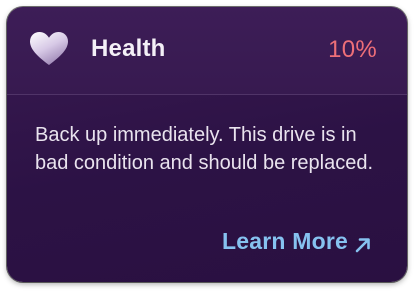 The height and width of the screenshot is (296, 420). I want to click on arrow-up-right-icon, so click(363, 242).